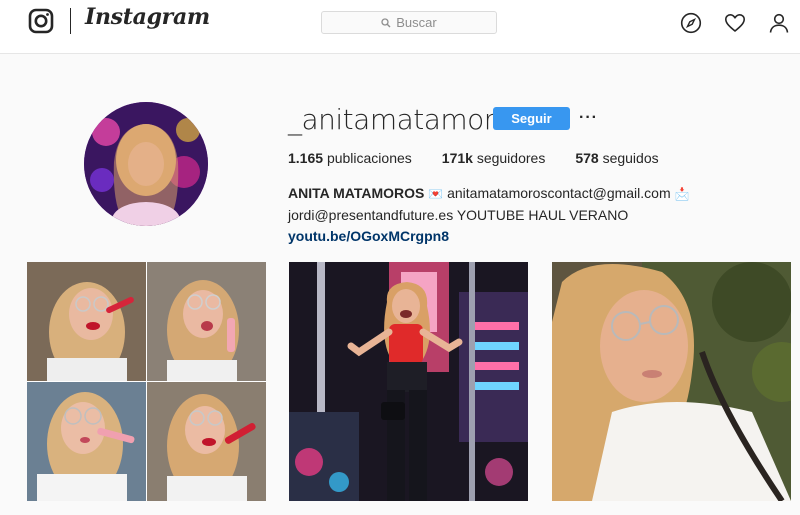 The height and width of the screenshot is (515, 800). What do you see at coordinates (436, 194) in the screenshot?
I see `heart-letter-emoji-icon: 💌` at bounding box center [436, 194].